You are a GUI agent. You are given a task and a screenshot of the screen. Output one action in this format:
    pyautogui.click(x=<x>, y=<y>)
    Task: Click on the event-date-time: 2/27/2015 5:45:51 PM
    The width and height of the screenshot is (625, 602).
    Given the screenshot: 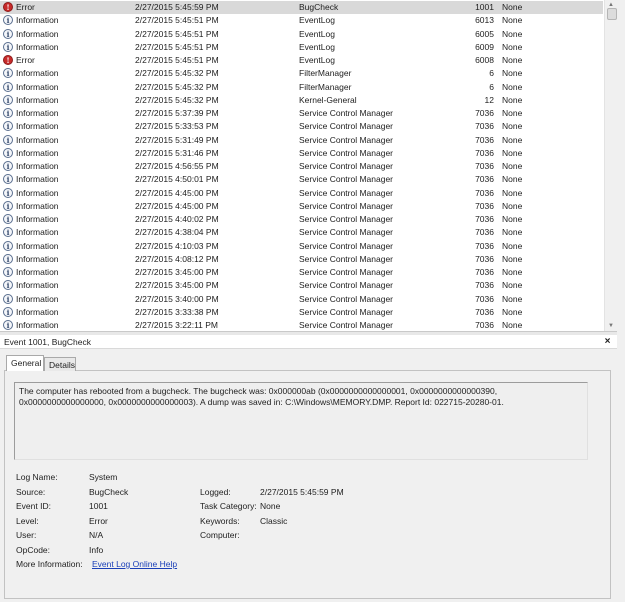 What is the action you would take?
    pyautogui.click(x=177, y=33)
    